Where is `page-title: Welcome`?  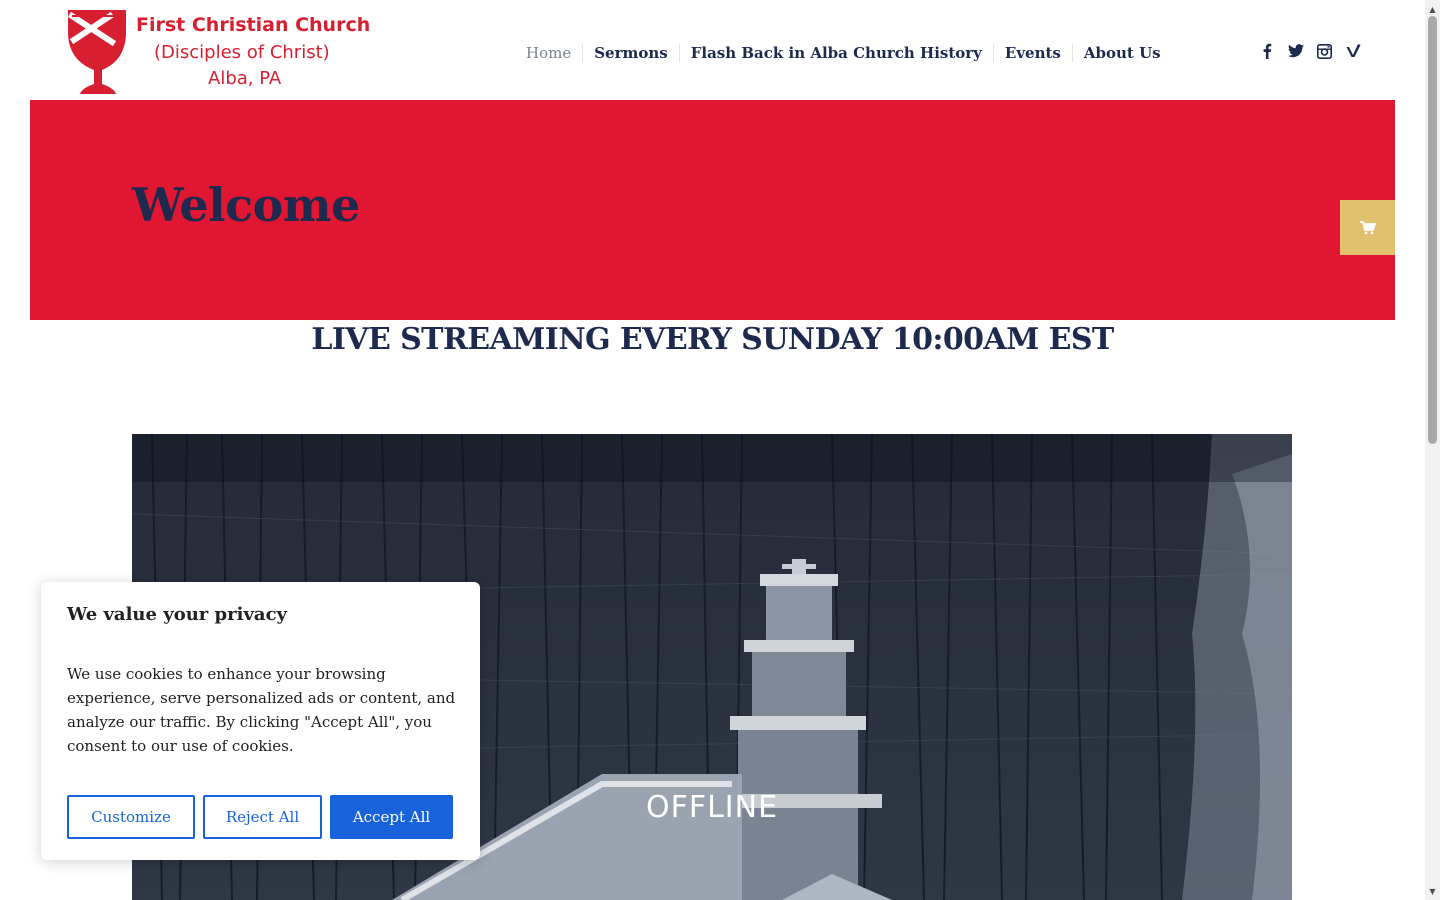 page-title: Welcome is located at coordinates (246, 205).